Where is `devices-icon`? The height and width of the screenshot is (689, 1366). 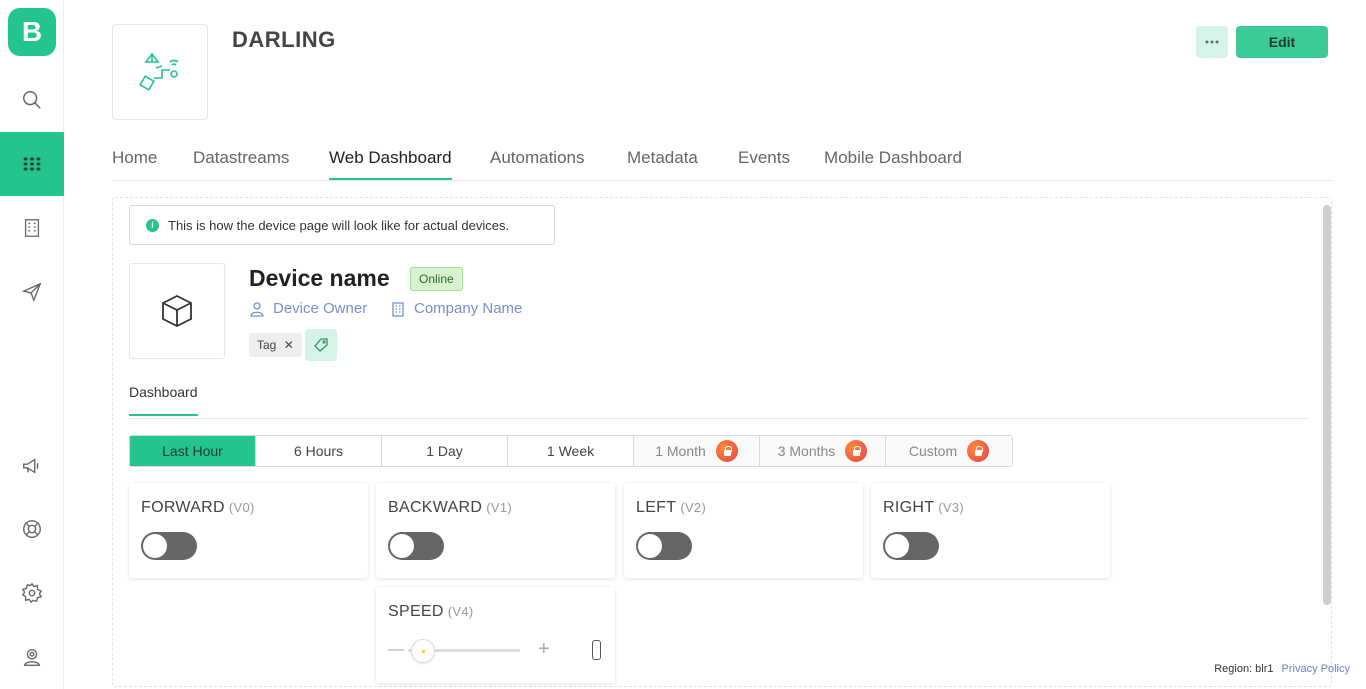
devices-icon is located at coordinates (32, 164).